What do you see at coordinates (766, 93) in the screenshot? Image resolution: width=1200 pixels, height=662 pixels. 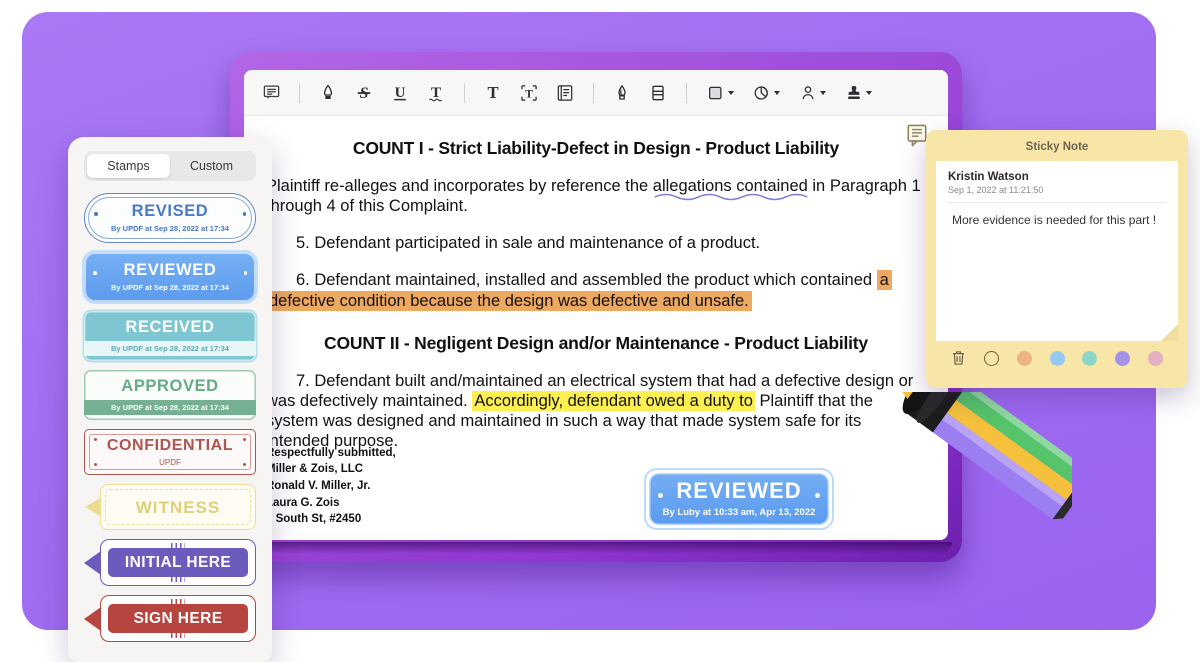 I see `pie-shape-icon` at bounding box center [766, 93].